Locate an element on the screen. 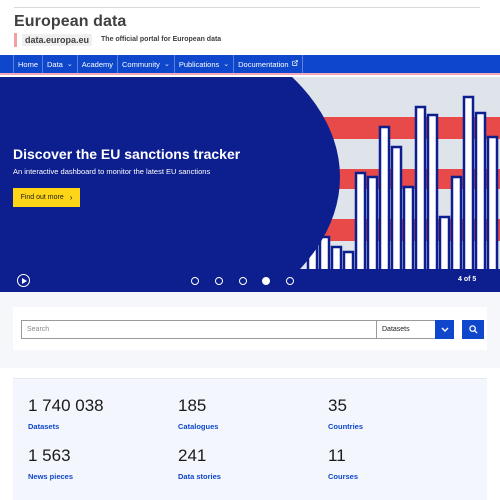 This screenshot has width=500, height=500. search-type-dropdown-button is located at coordinates (444, 329).